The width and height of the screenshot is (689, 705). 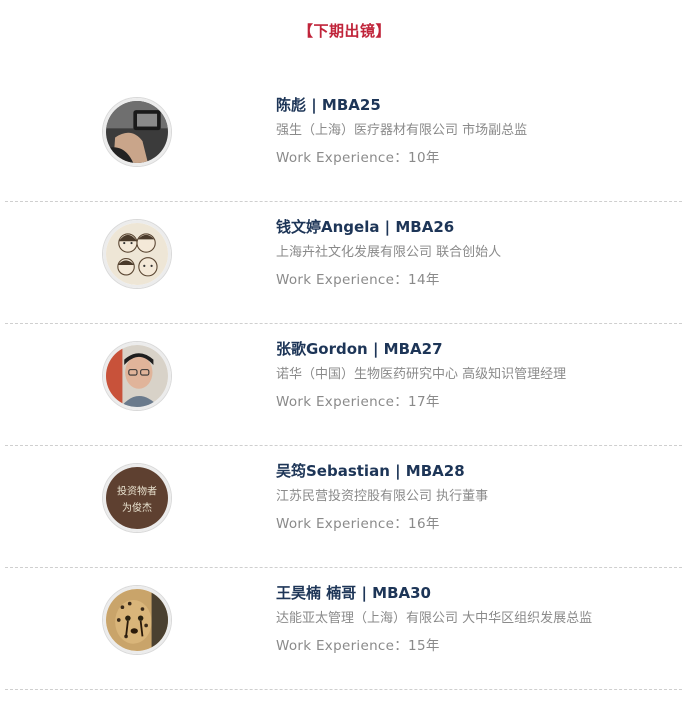 I want to click on section-title: 【下期出镜】, so click(x=344, y=31).